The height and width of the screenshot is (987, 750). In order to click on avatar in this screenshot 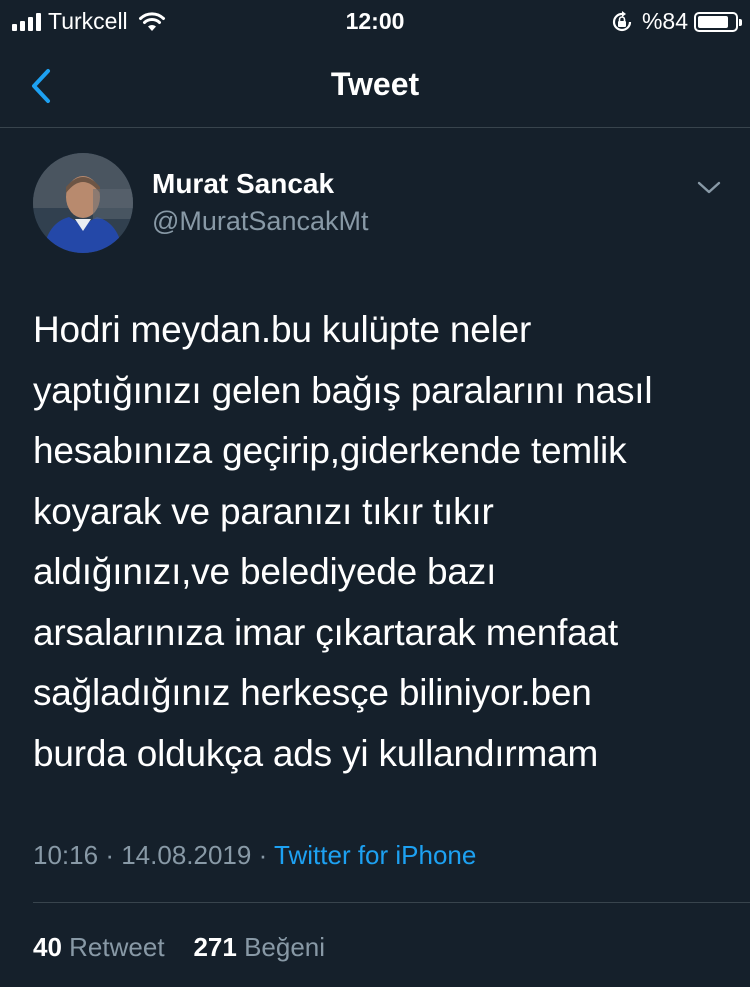, I will do `click(83, 203)`.